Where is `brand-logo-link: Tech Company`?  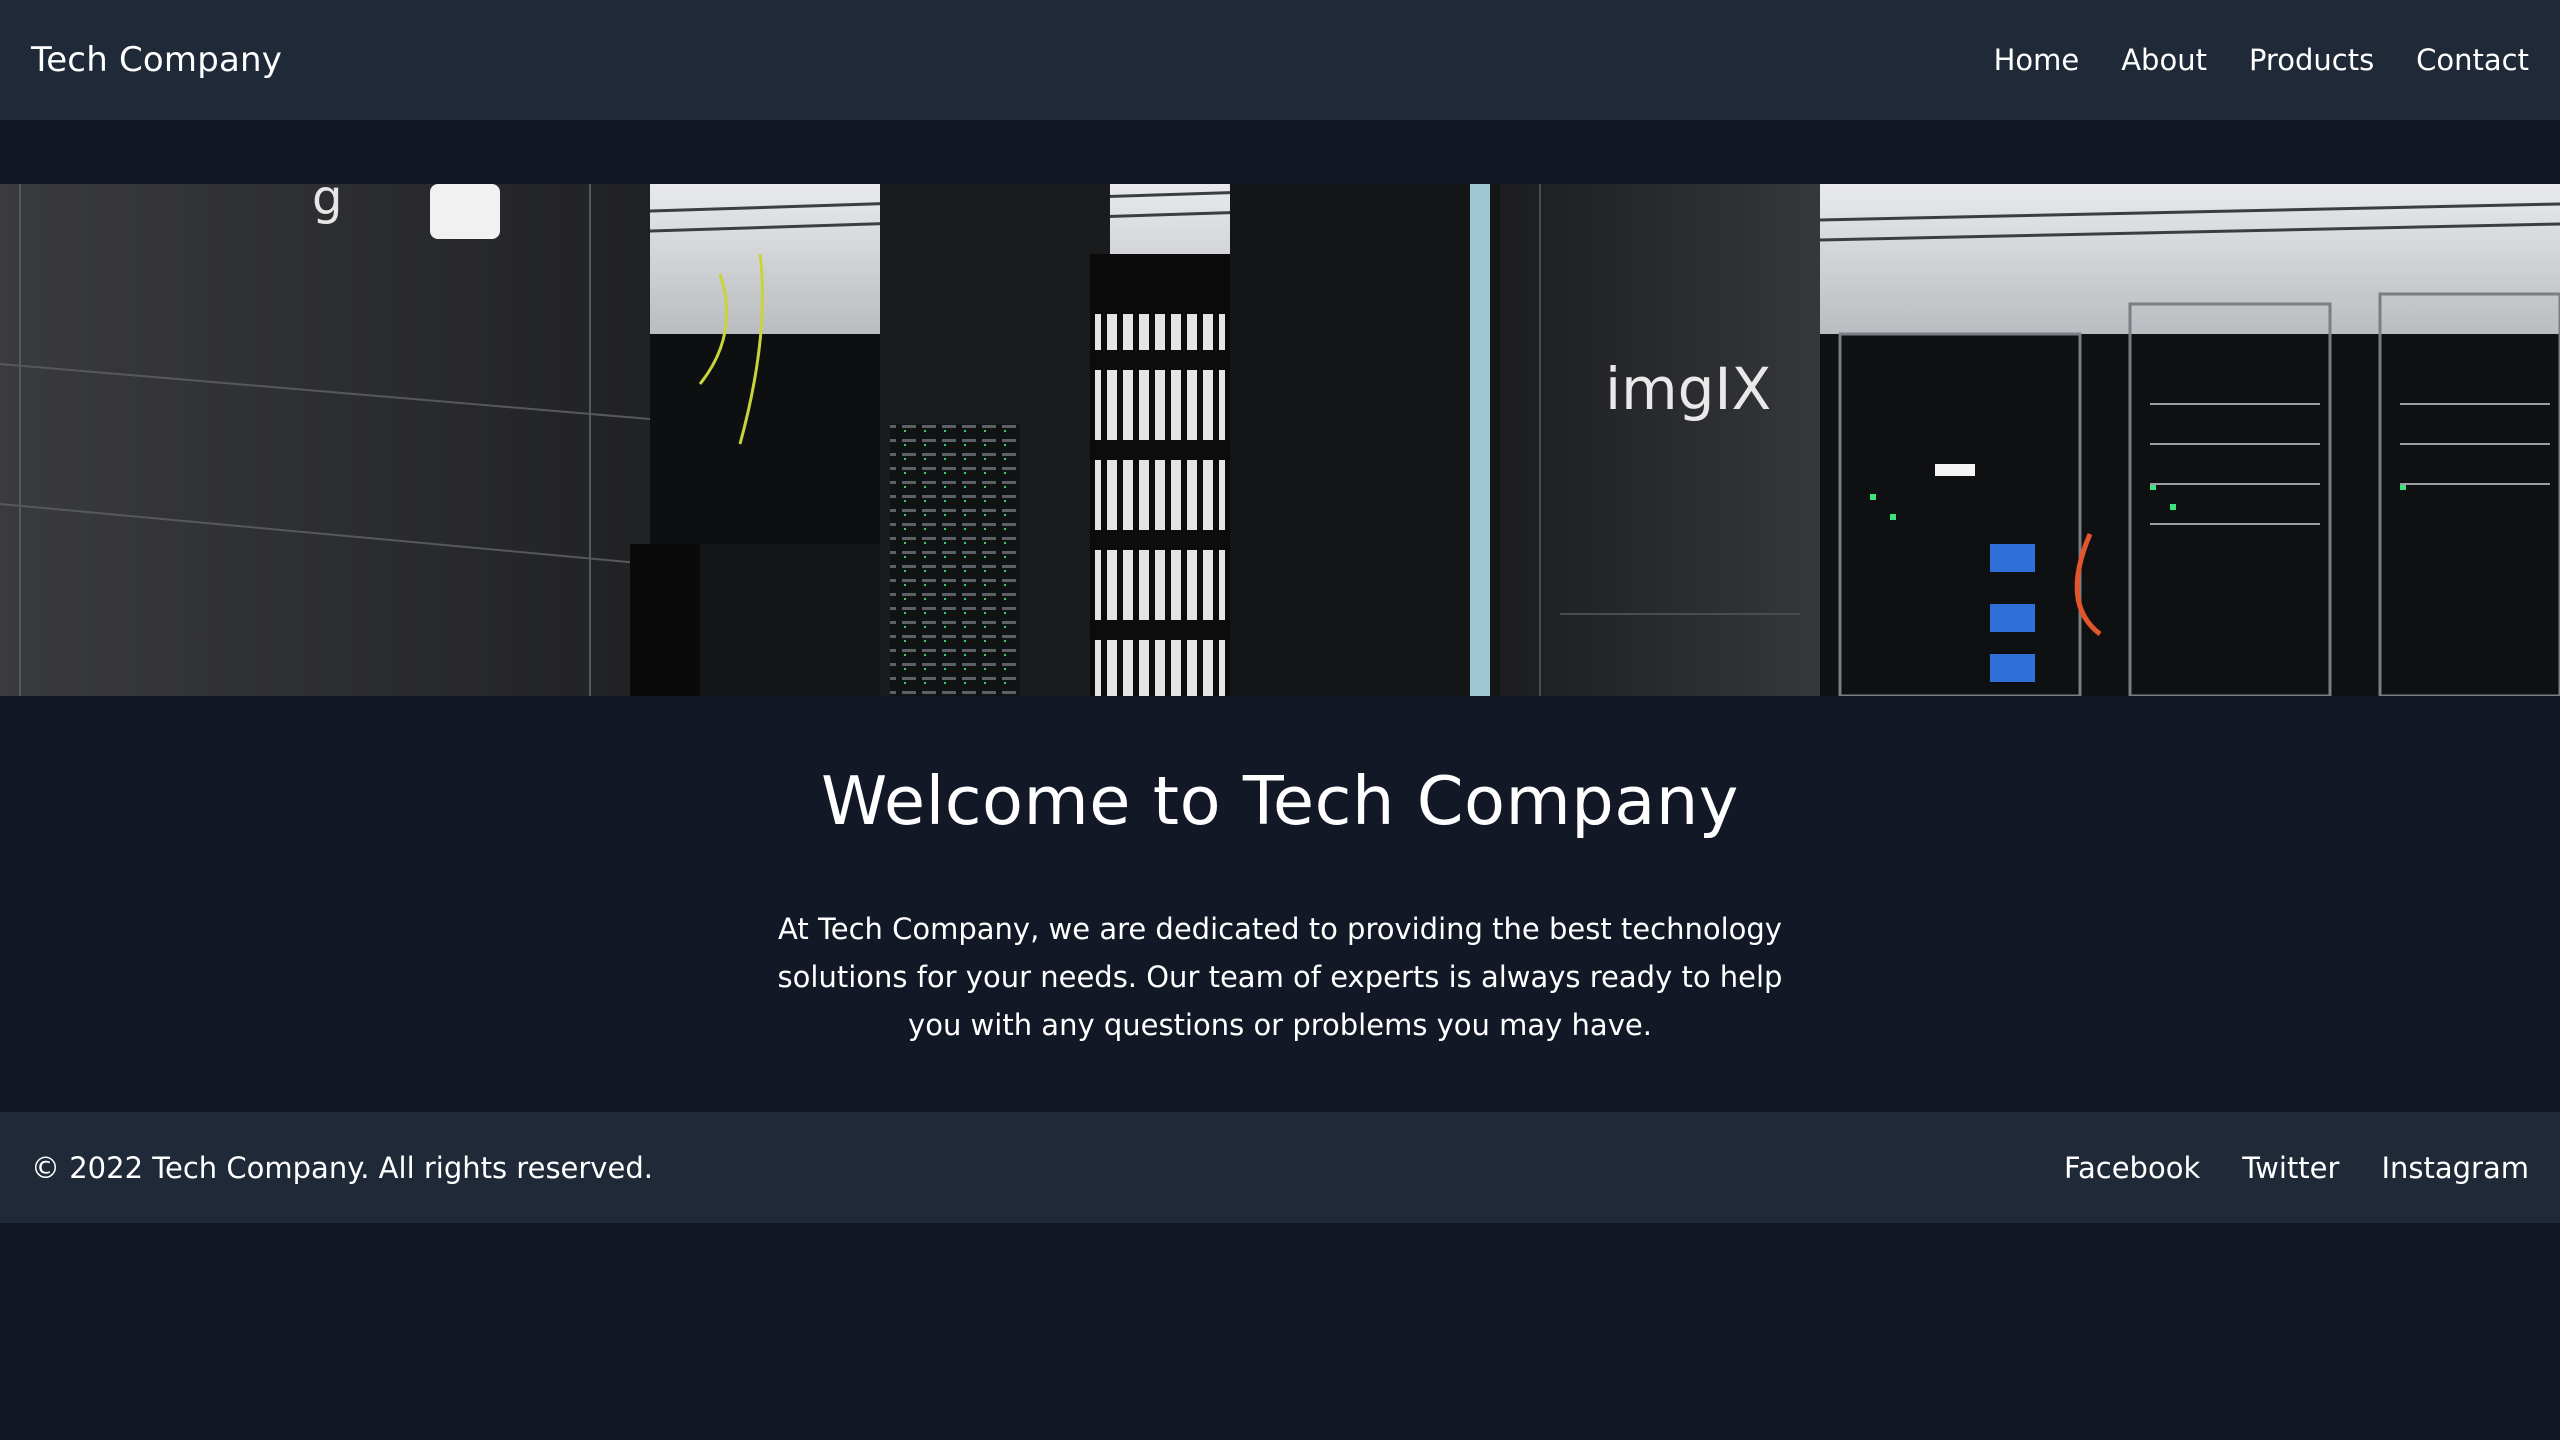
brand-logo-link: Tech Company is located at coordinates (156, 60).